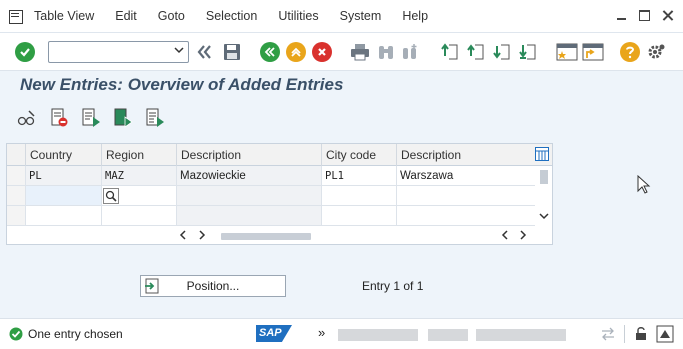 This screenshot has height=349, width=683. Describe the element at coordinates (179, 51) in the screenshot. I see `chevron-down-icon` at that location.